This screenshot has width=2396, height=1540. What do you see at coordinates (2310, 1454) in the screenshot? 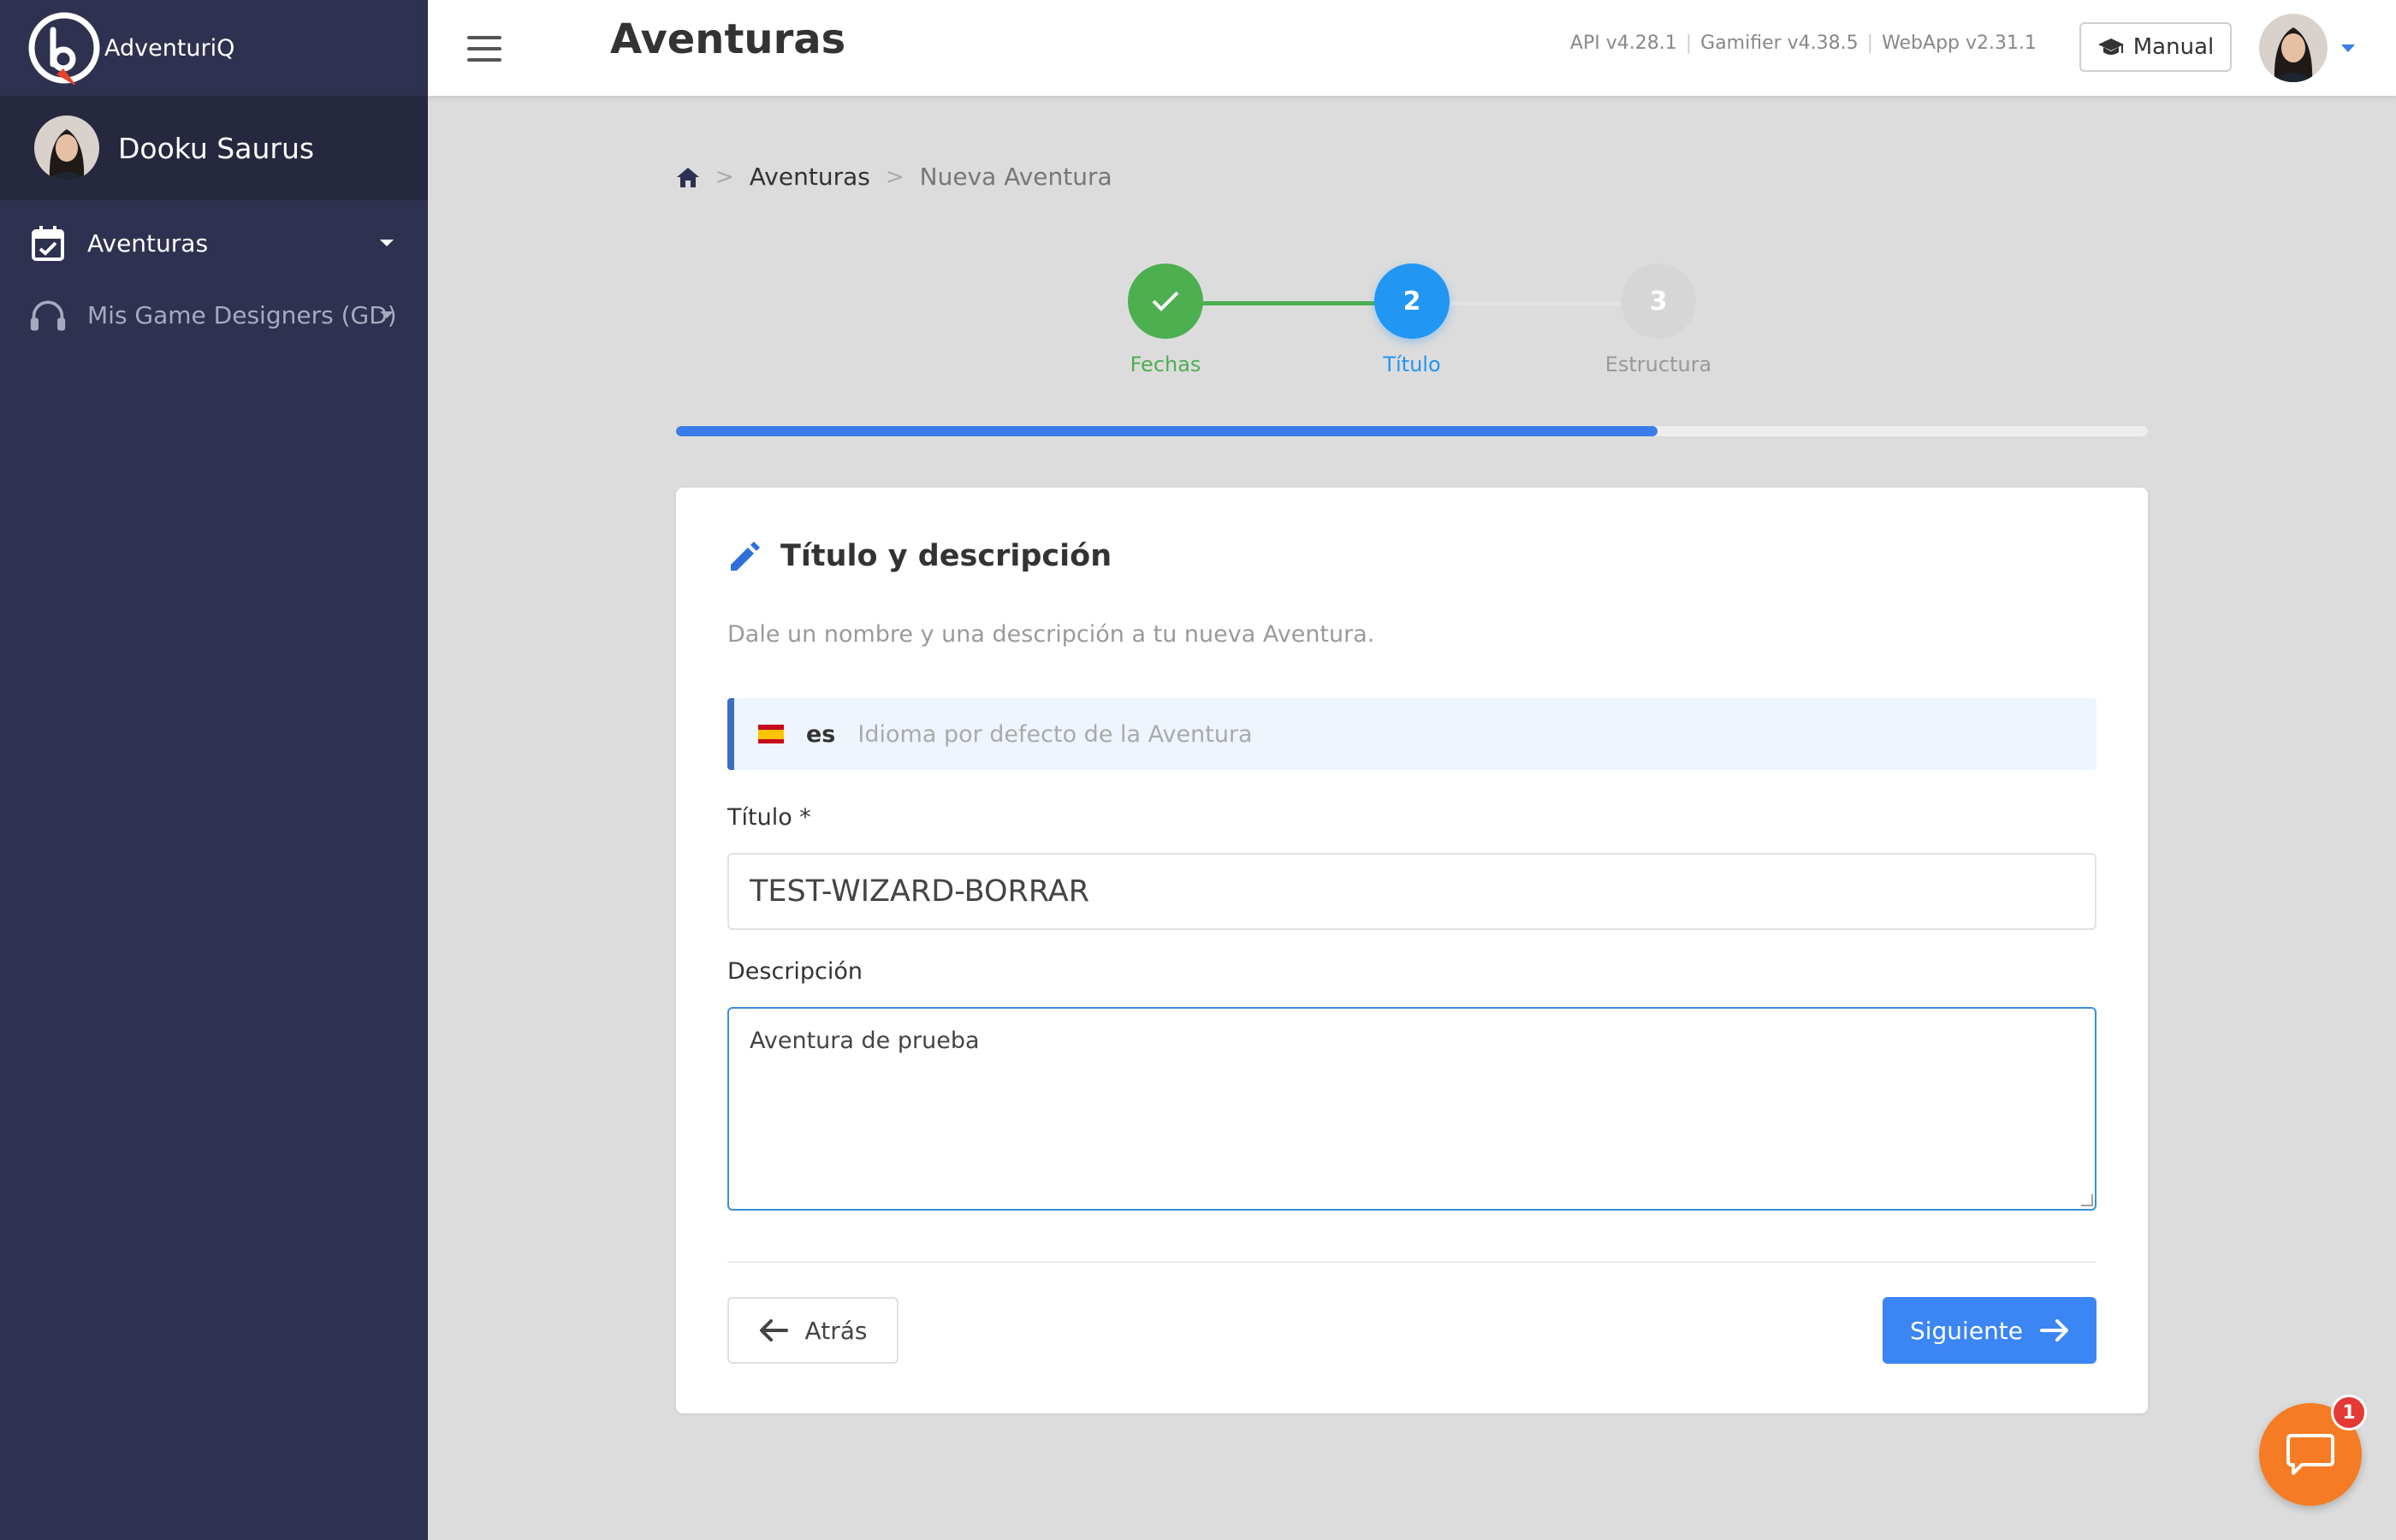
I see `chat-icon` at bounding box center [2310, 1454].